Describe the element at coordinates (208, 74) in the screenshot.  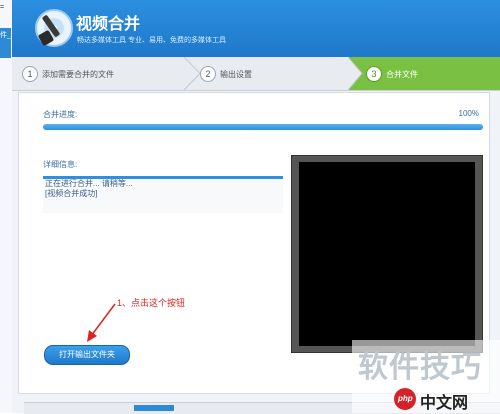
I see `step-number: 2` at that location.